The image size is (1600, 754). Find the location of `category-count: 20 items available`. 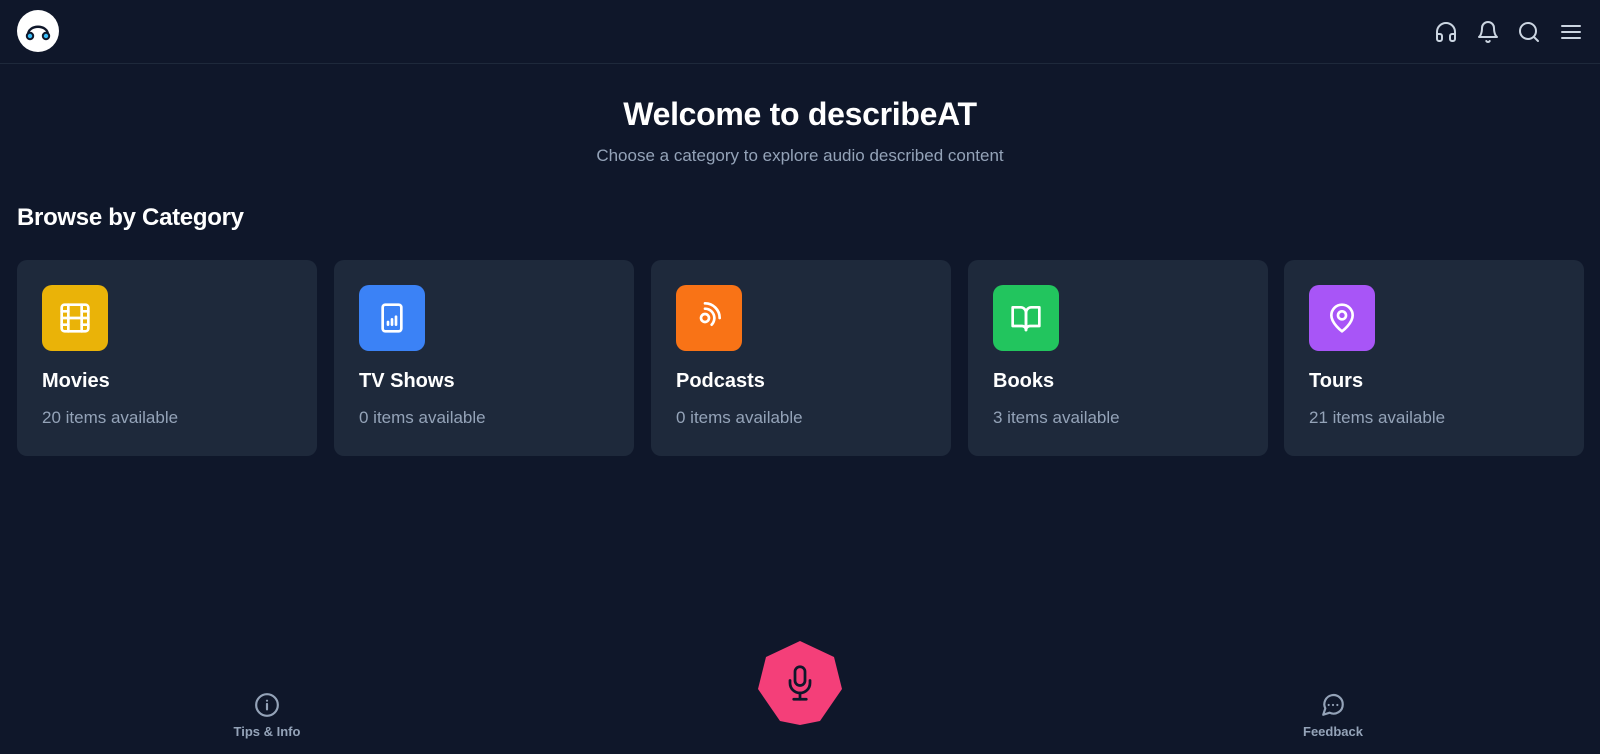

category-count: 20 items available is located at coordinates (110, 417).